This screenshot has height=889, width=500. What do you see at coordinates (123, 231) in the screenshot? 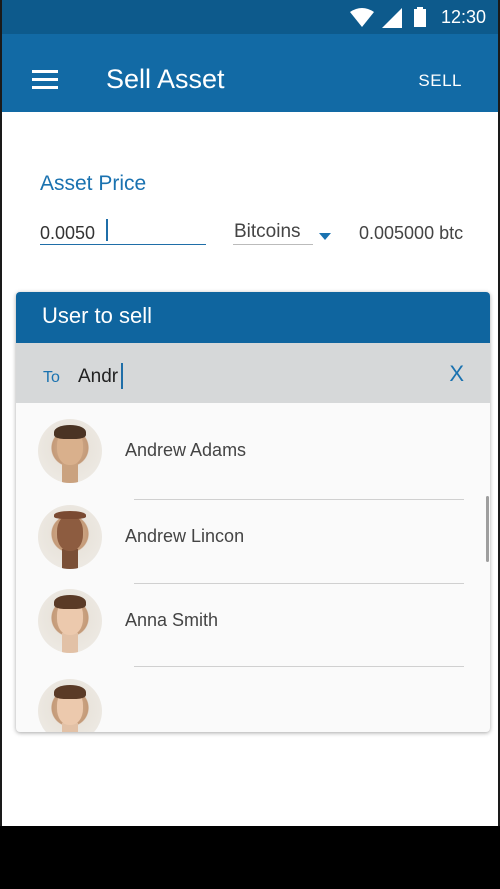
I see `asset-price-input: 0.0050` at bounding box center [123, 231].